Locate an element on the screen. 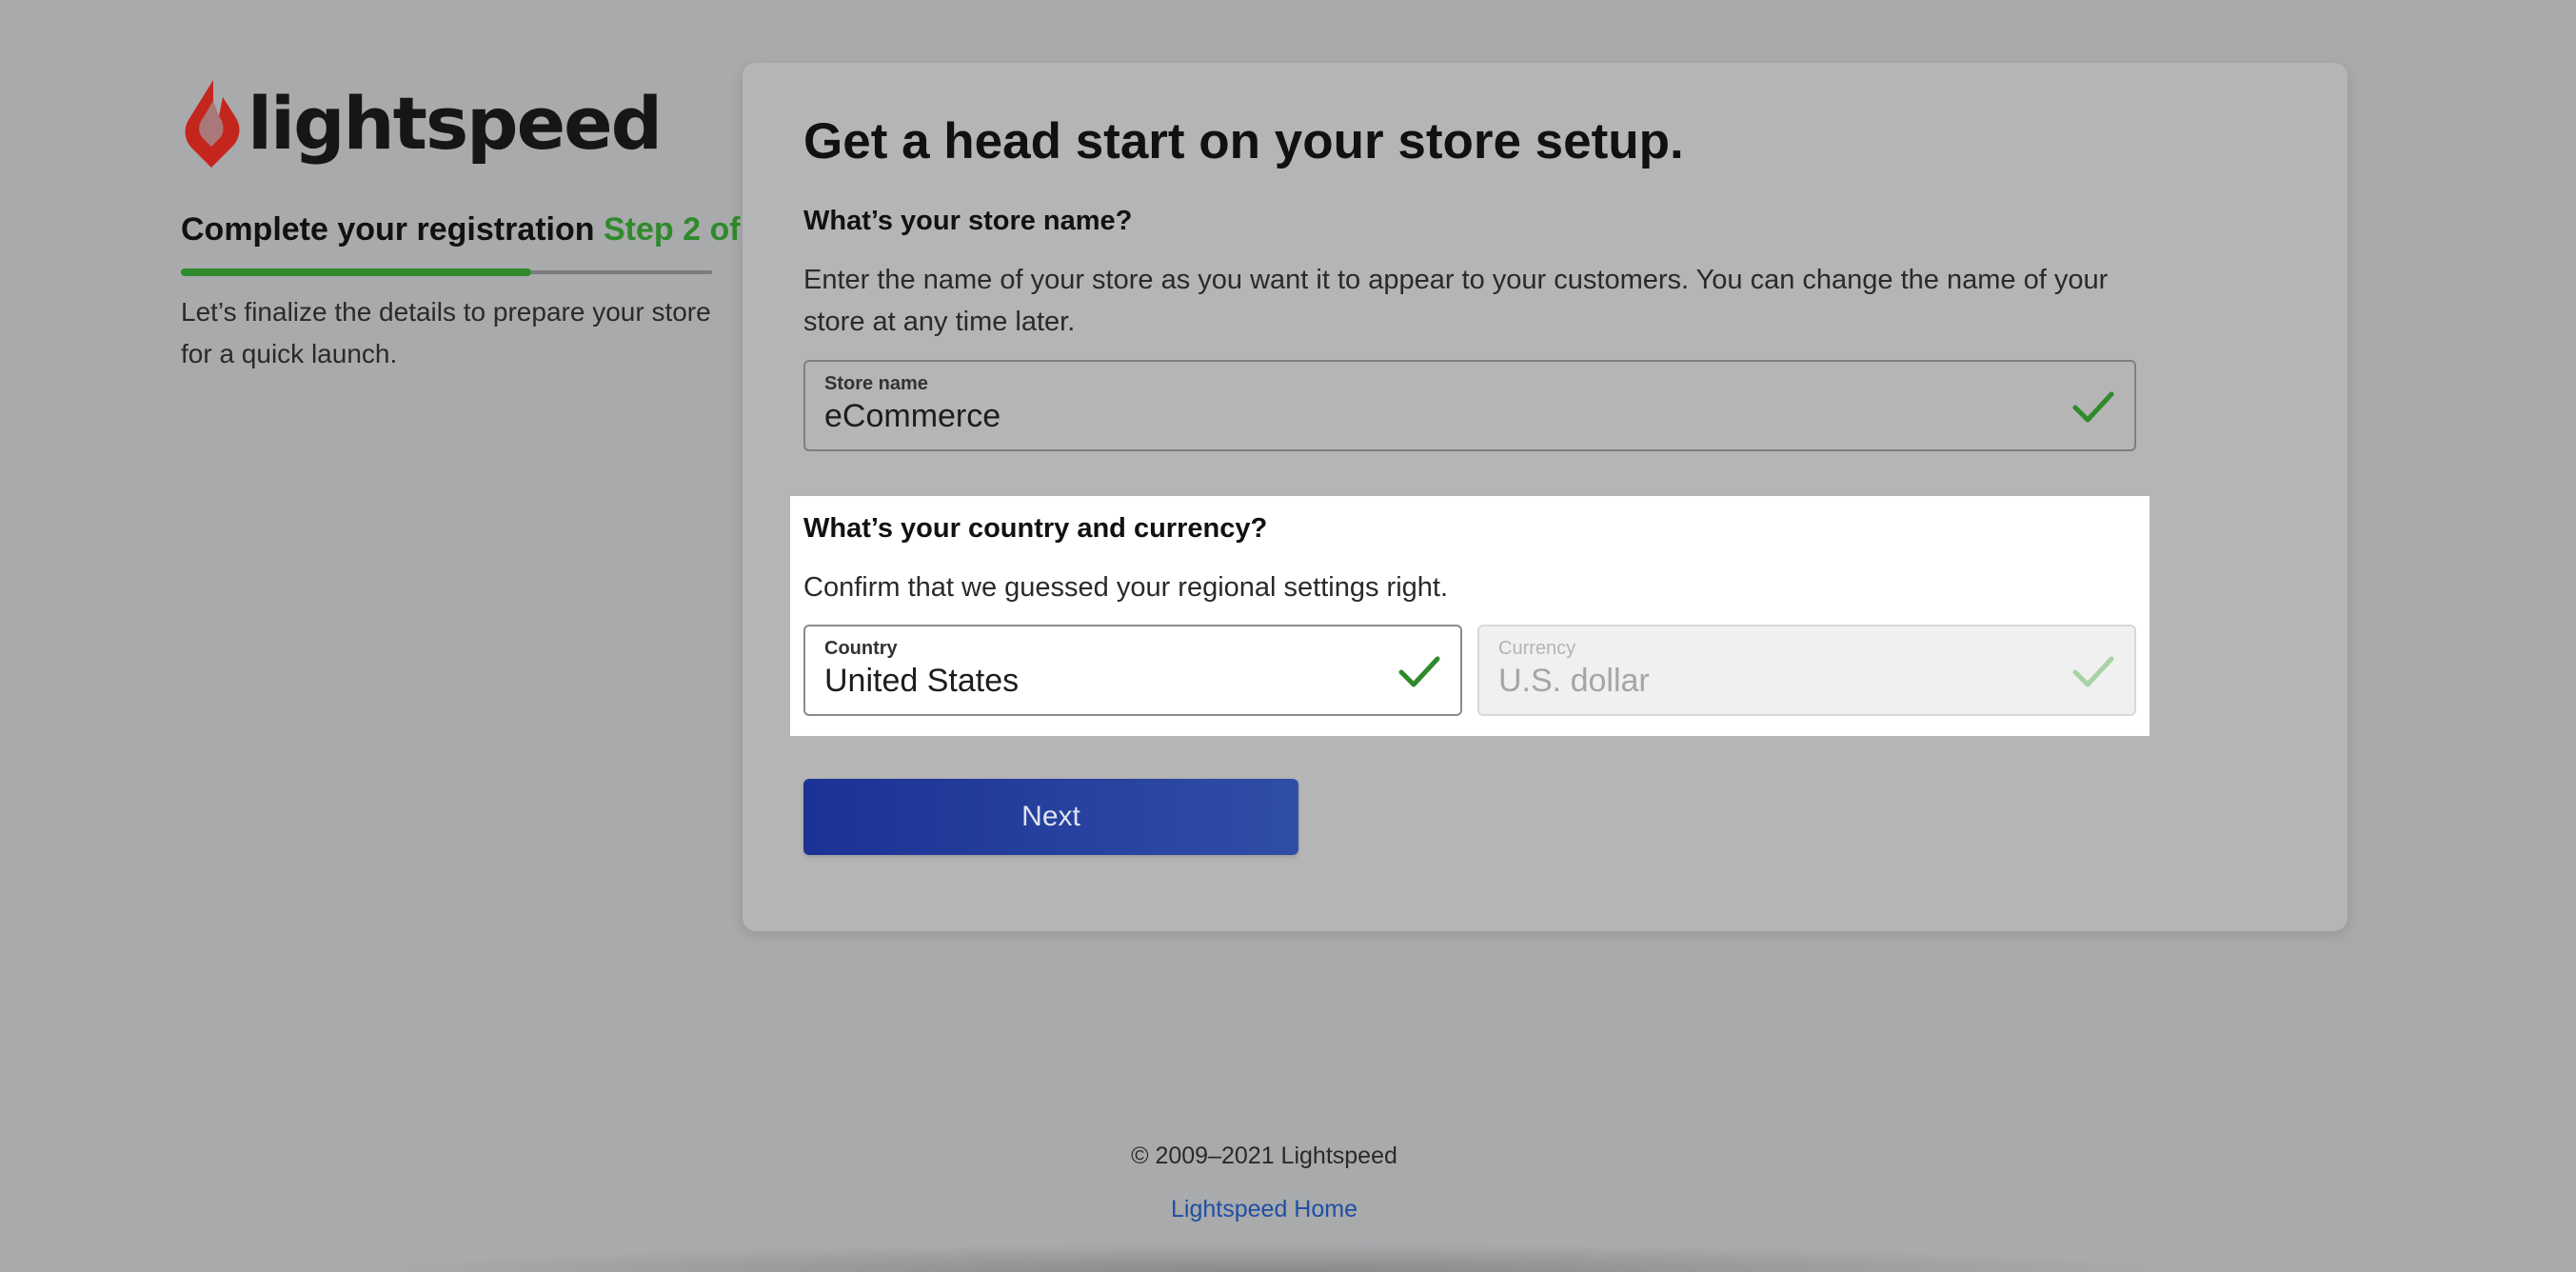  store-name-field: Store name eCommerce is located at coordinates (1469, 405).